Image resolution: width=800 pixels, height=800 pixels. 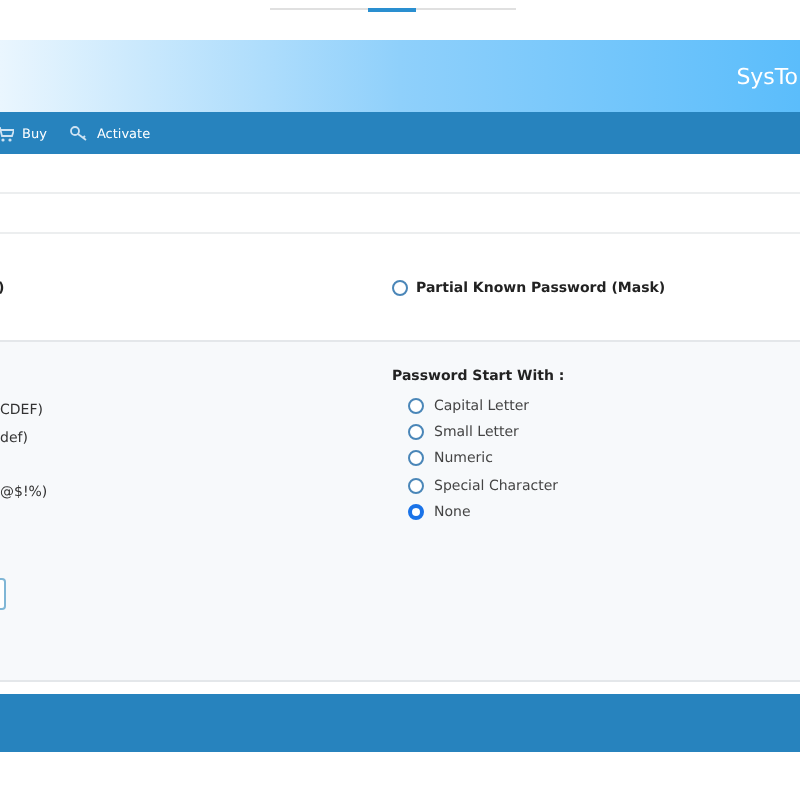 I want to click on input-field, so click(x=3, y=594).